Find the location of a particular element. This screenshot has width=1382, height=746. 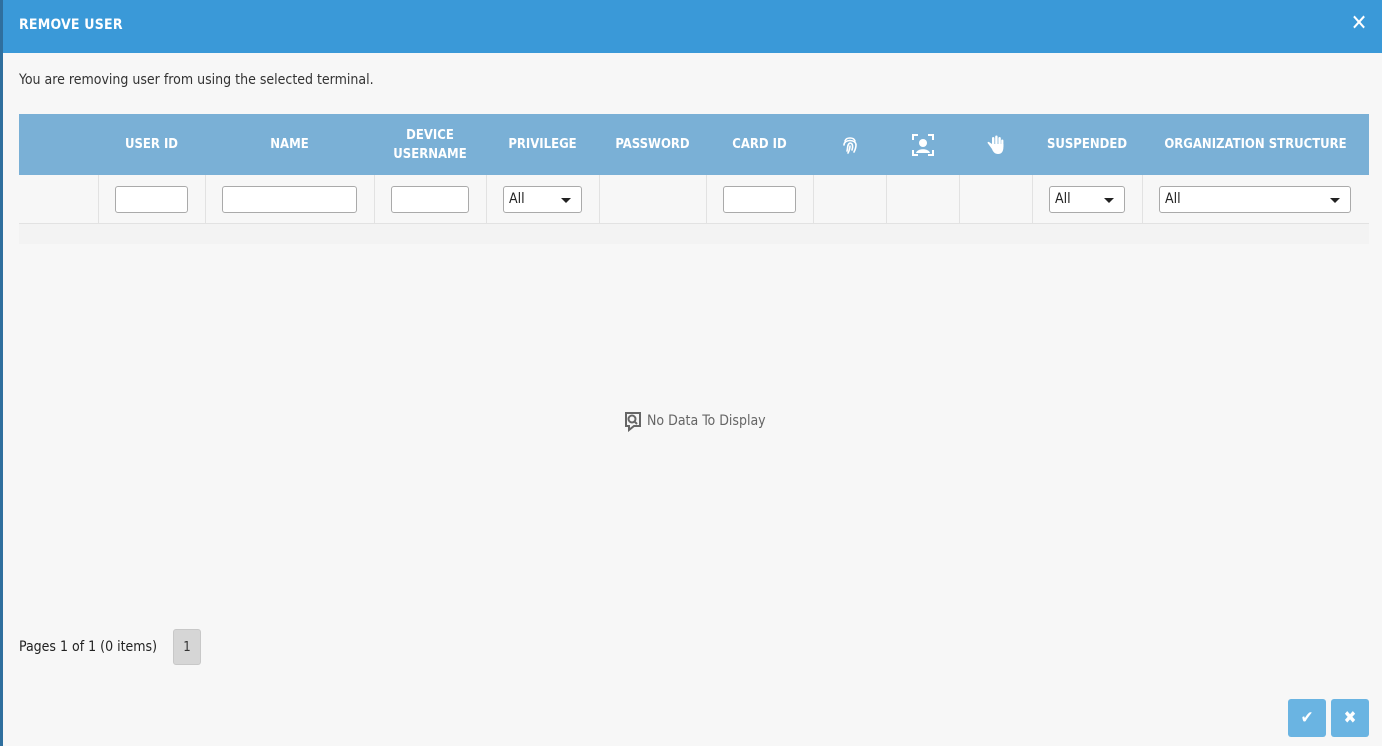

organization-structure-filter-value: All is located at coordinates (1173, 199).